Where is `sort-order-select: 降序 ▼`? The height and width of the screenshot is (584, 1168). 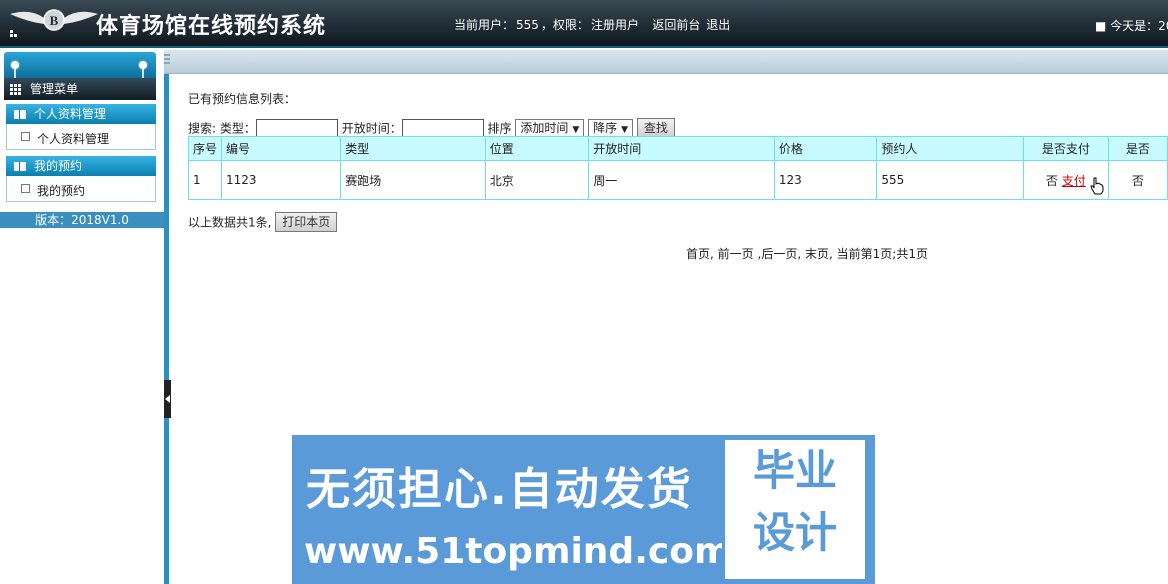 sort-order-select: 降序 ▼ is located at coordinates (611, 128).